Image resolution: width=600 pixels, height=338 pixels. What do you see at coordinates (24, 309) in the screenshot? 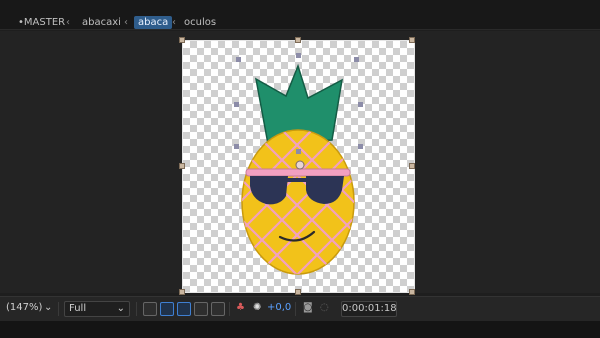
I see `zoom-level: (147%)` at bounding box center [24, 309].